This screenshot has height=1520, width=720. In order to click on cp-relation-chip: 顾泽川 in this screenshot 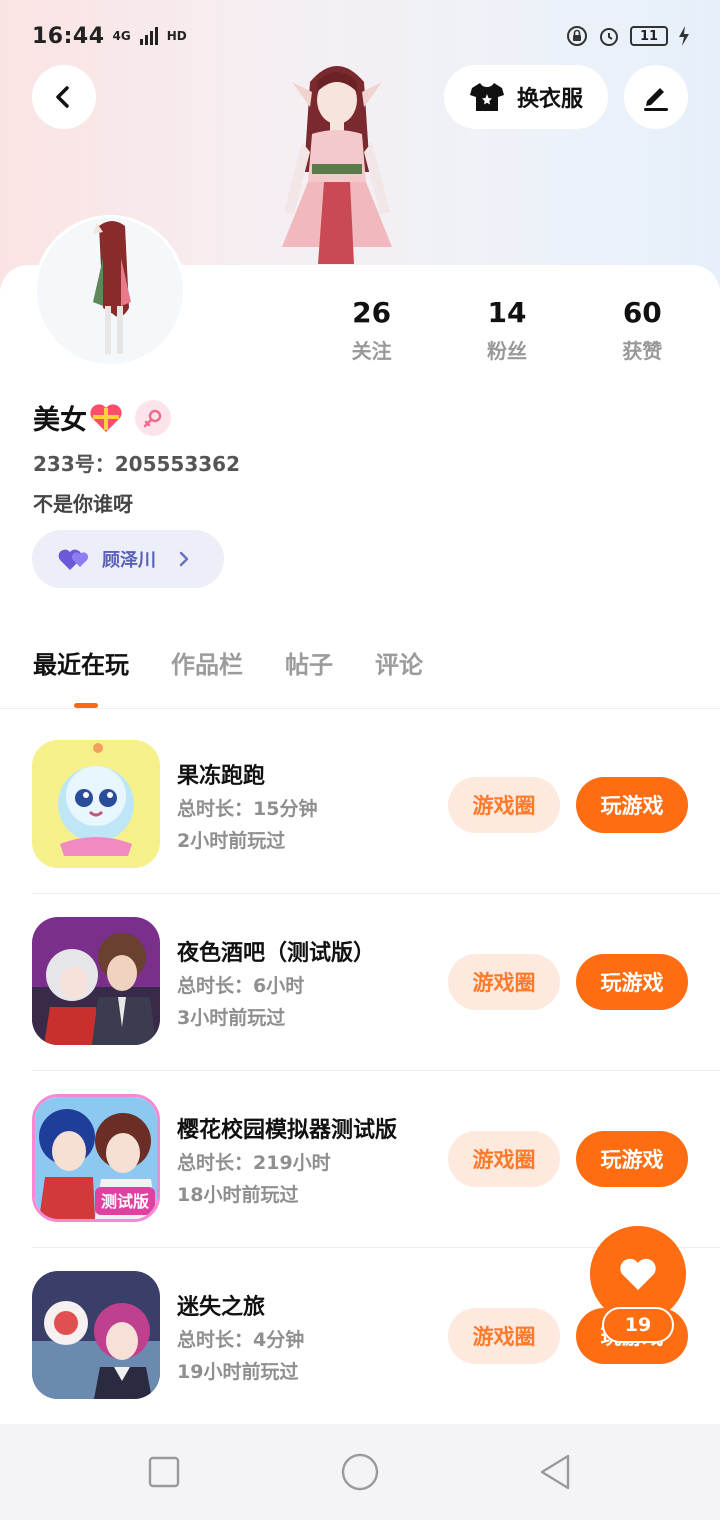, I will do `click(128, 559)`.